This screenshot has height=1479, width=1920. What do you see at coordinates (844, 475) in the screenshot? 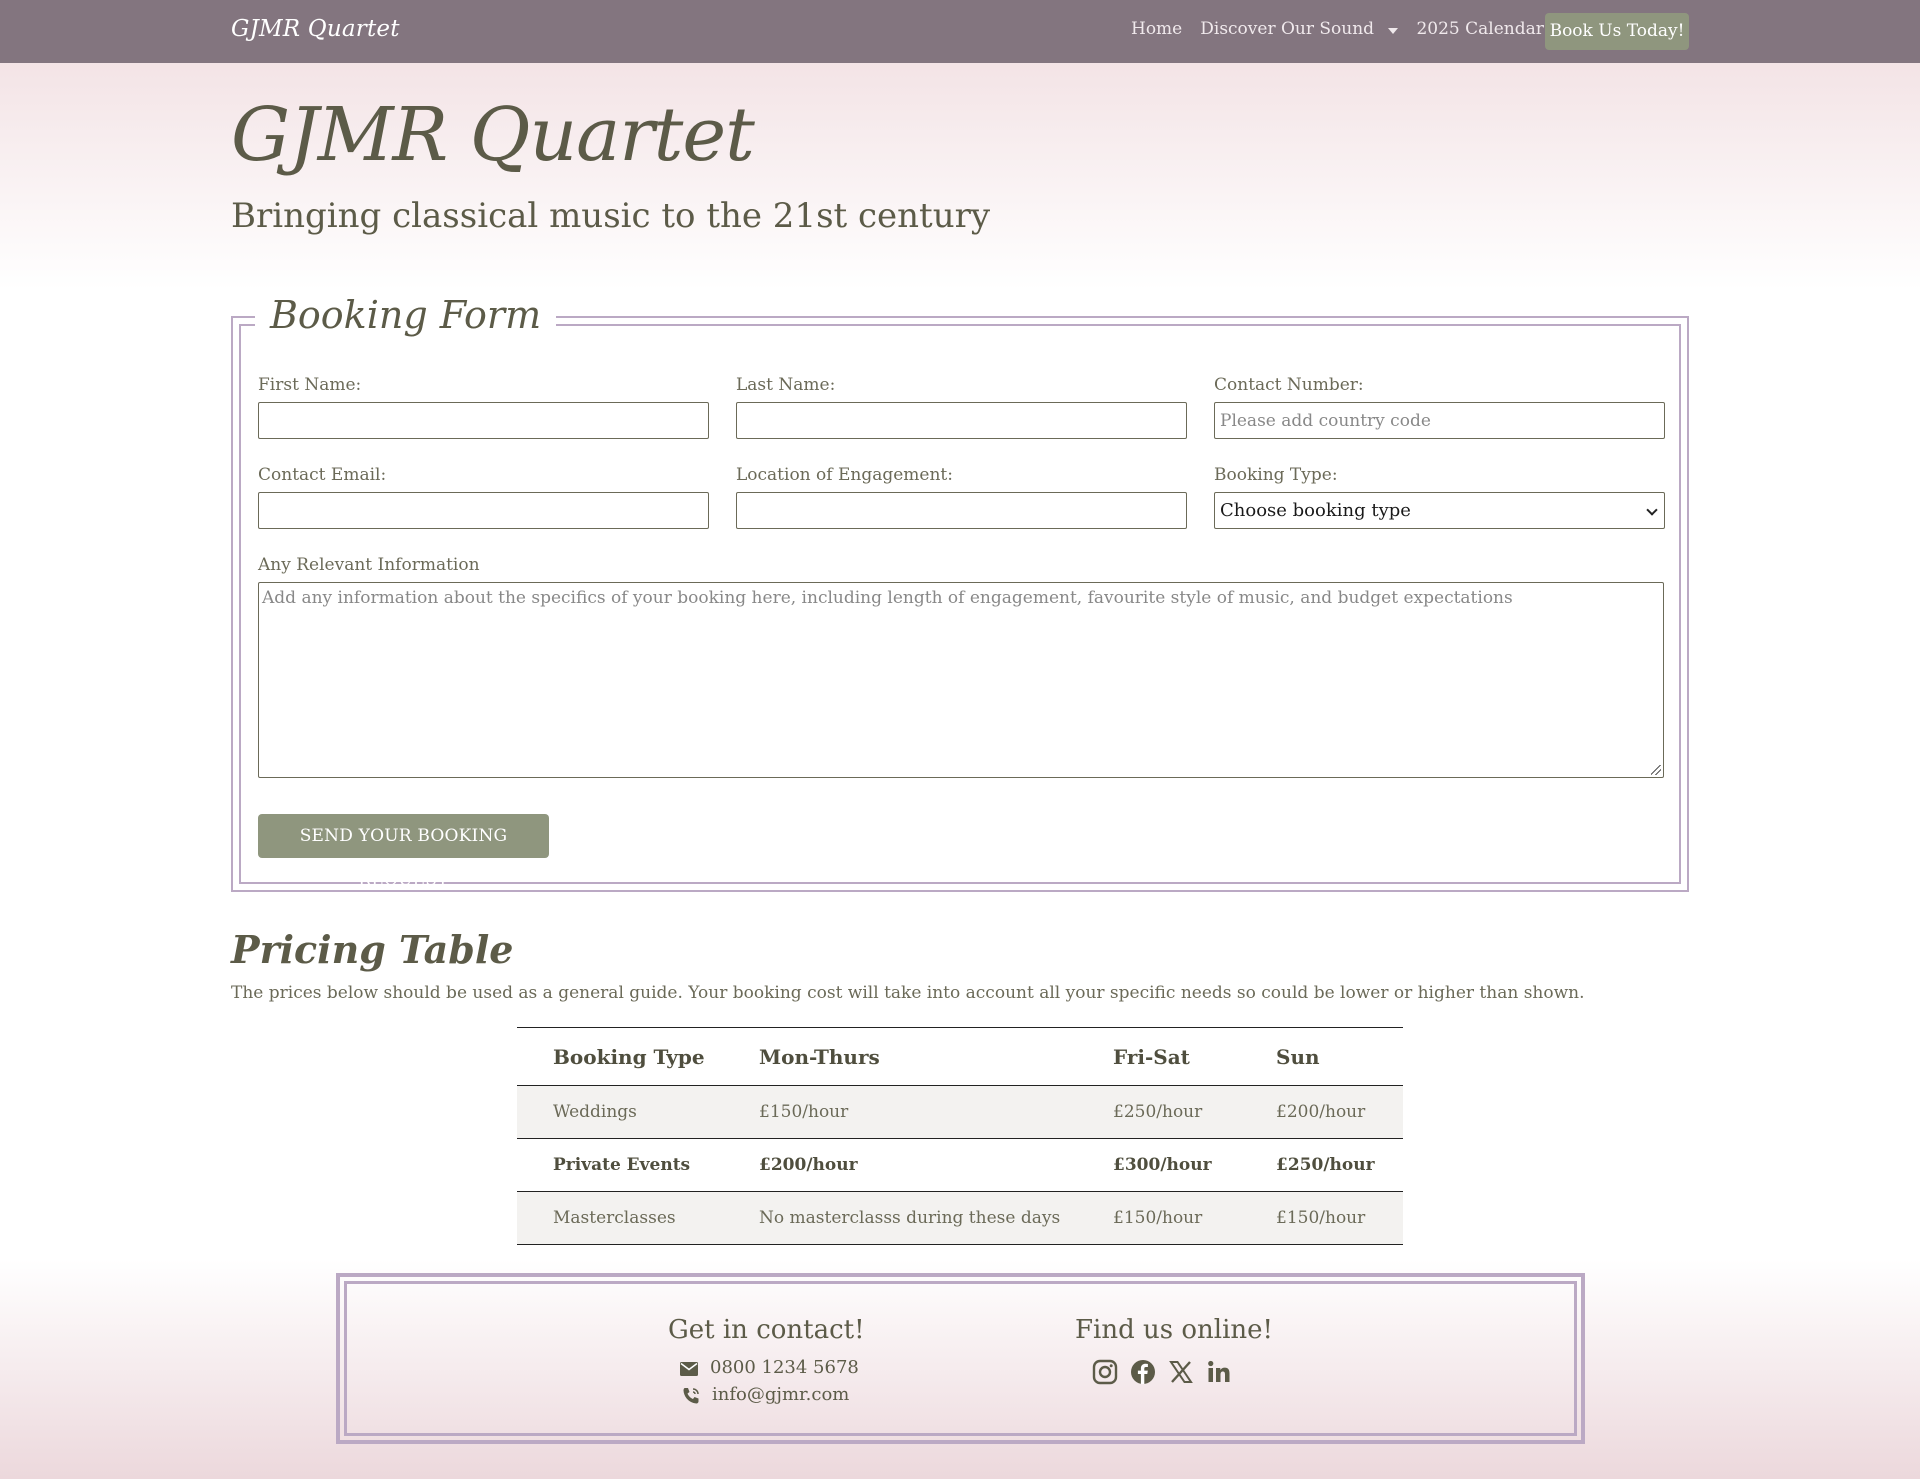
I see `location-label: Location of Engagement:` at bounding box center [844, 475].